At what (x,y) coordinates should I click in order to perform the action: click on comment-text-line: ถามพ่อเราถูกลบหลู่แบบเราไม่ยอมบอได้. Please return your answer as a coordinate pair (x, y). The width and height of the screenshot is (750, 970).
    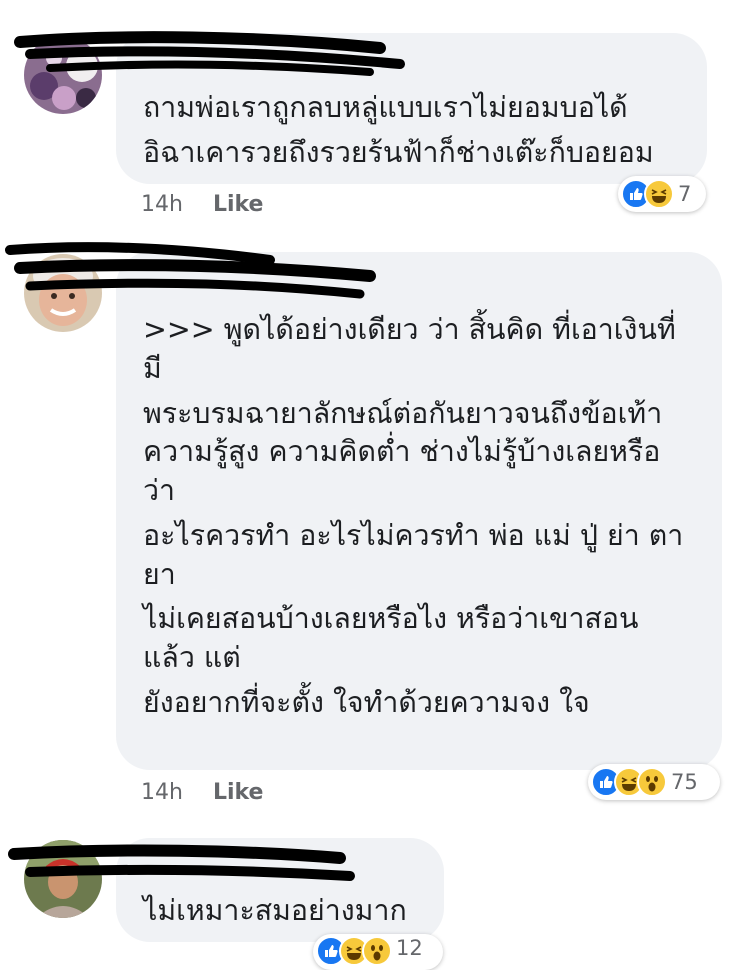
    Looking at the image, I should click on (385, 107).